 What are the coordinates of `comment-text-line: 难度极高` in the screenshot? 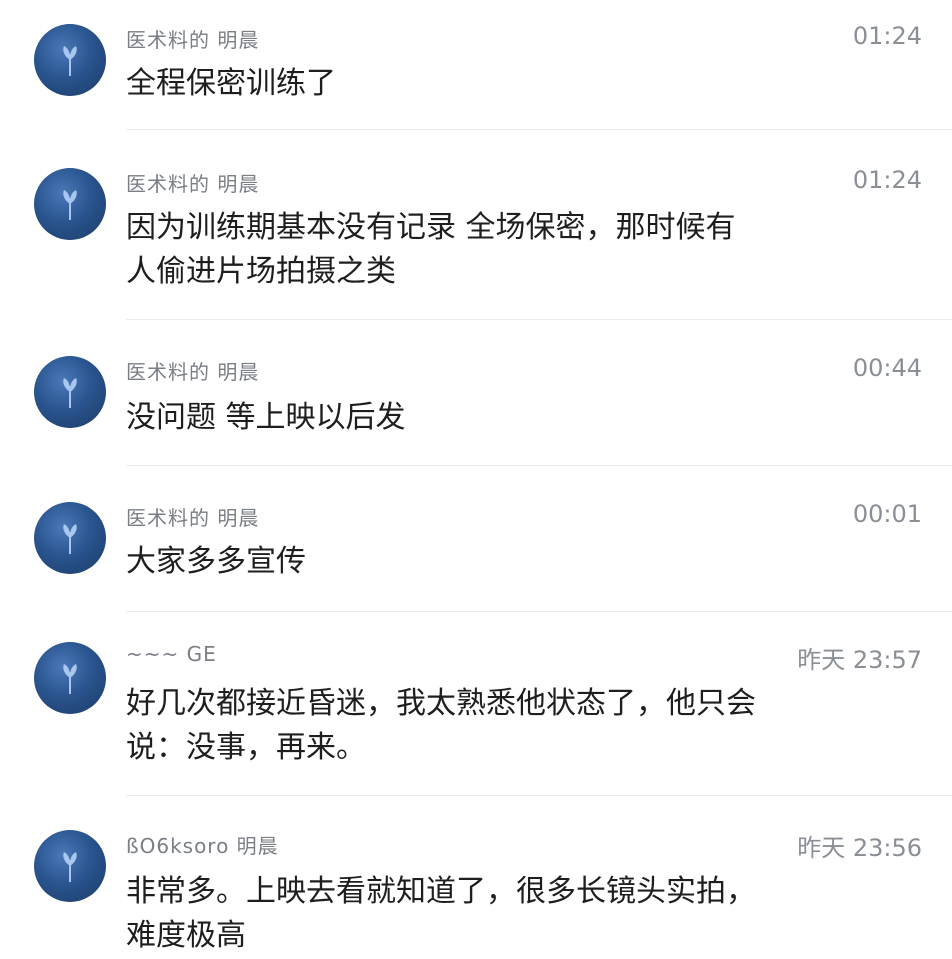 It's located at (186, 935).